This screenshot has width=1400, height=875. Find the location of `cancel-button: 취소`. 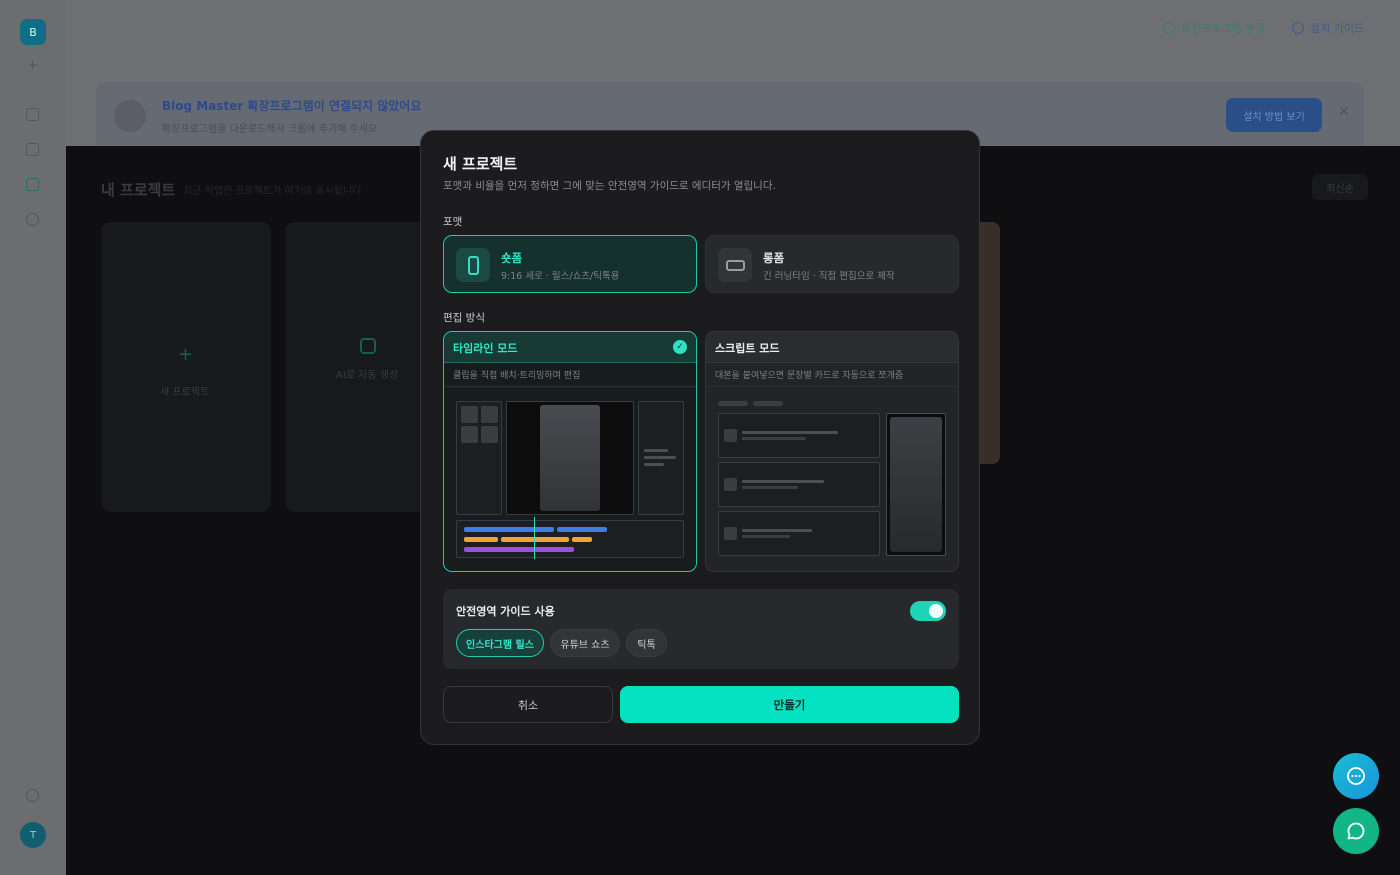

cancel-button: 취소 is located at coordinates (528, 704).